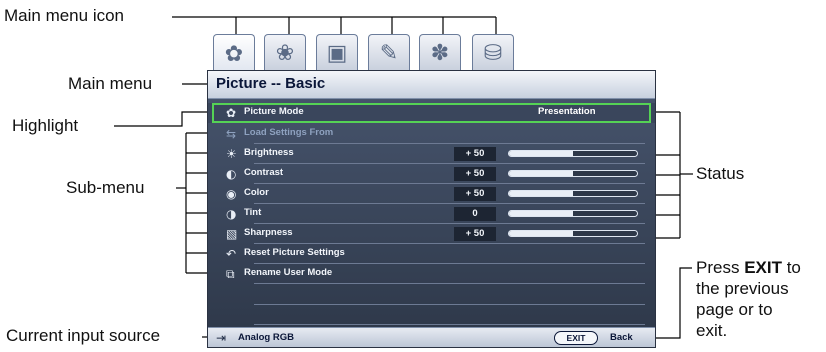 The image size is (826, 352). I want to click on sharpness-slider, so click(573, 233).